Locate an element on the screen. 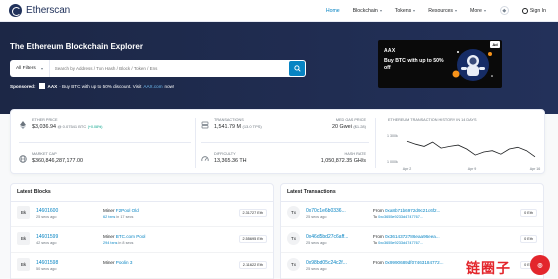 The image size is (558, 279). search-button is located at coordinates (297, 68).